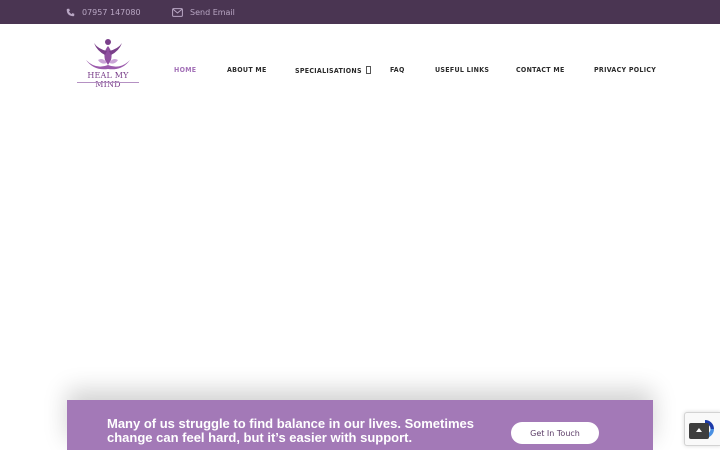  Describe the element at coordinates (397, 70) in the screenshot. I see `nav-faq: FAQ` at that location.